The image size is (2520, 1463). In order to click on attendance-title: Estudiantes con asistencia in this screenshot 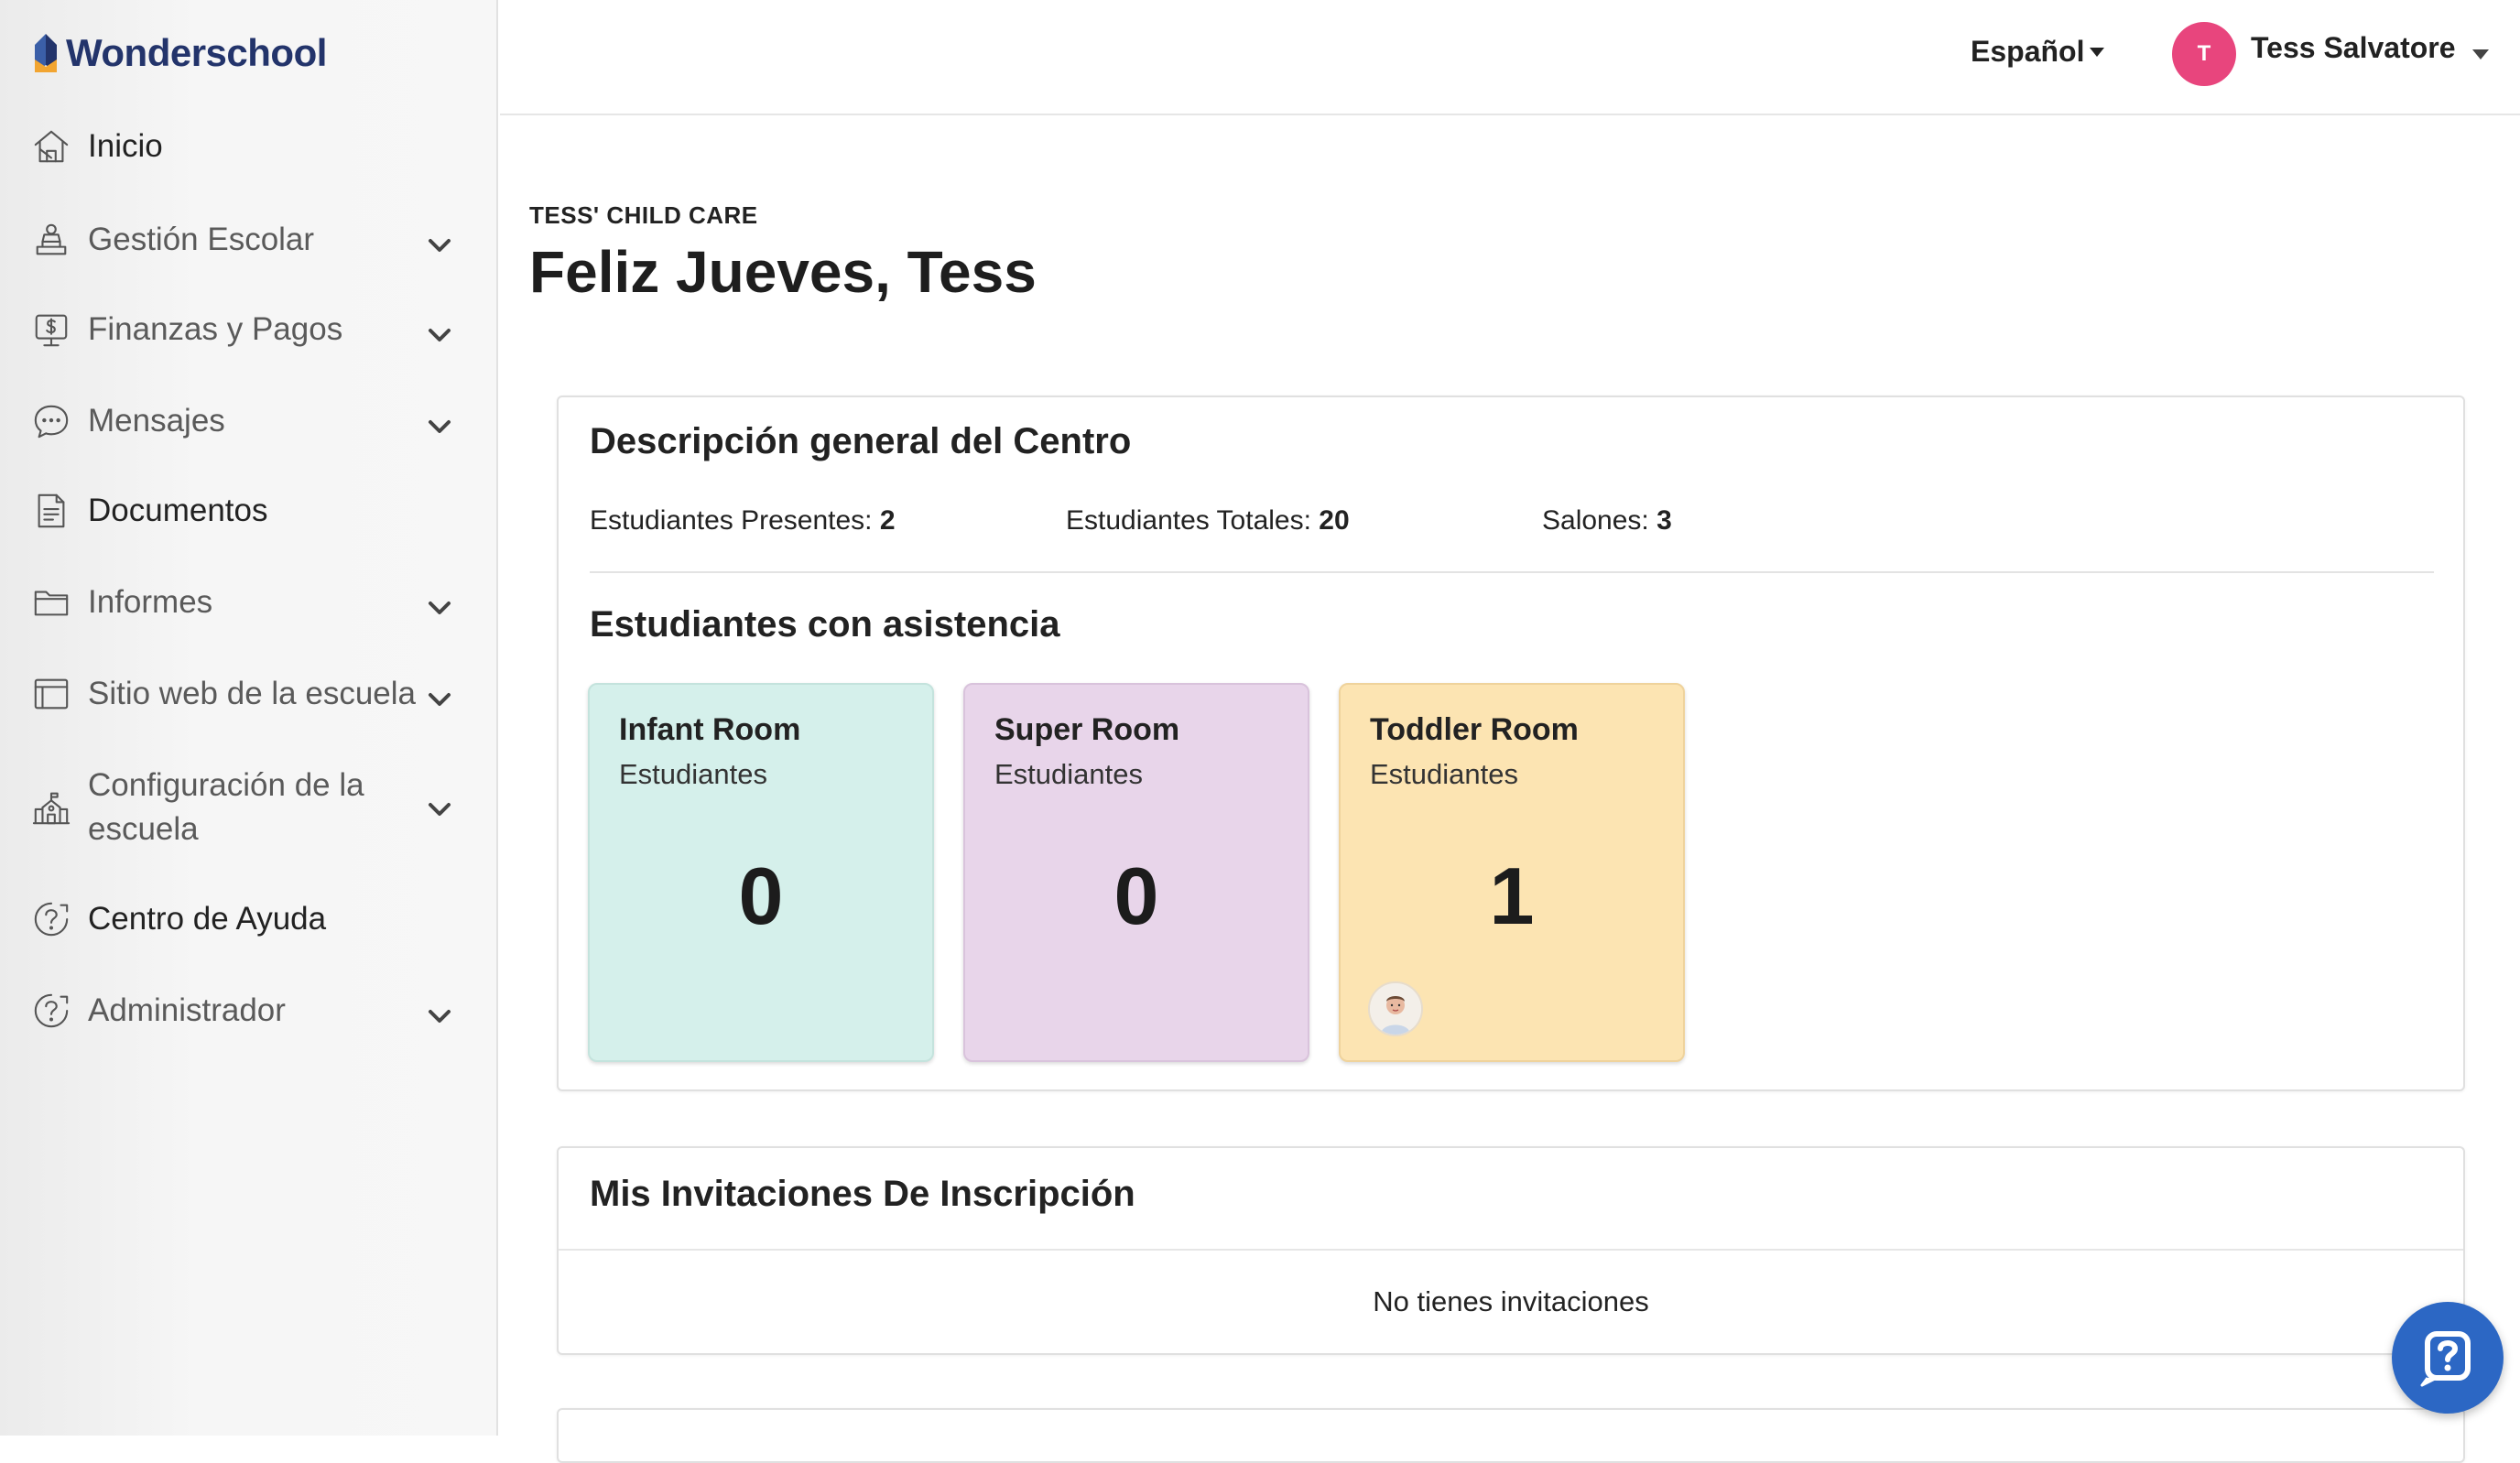, I will do `click(825, 624)`.